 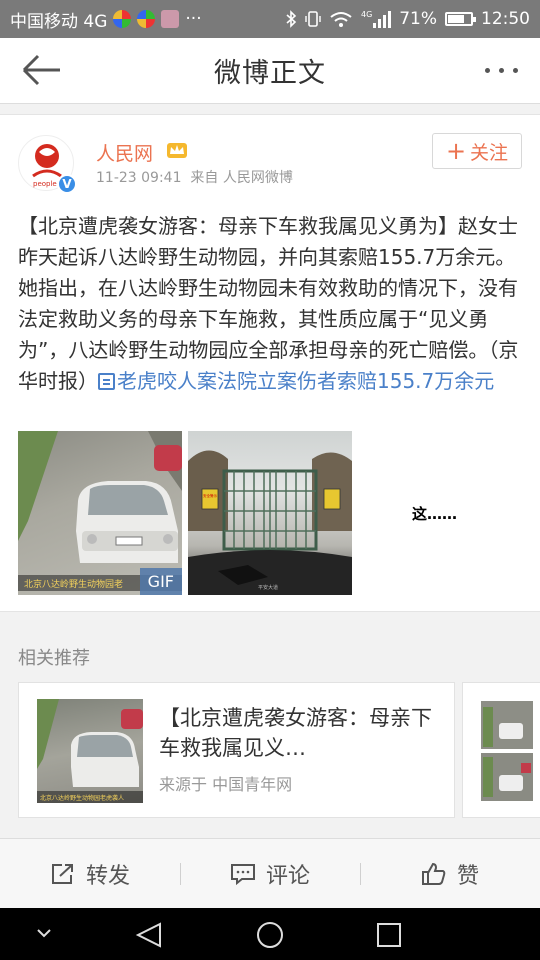 What do you see at coordinates (366, 14) in the screenshot?
I see `svg-text: 4G` at bounding box center [366, 14].